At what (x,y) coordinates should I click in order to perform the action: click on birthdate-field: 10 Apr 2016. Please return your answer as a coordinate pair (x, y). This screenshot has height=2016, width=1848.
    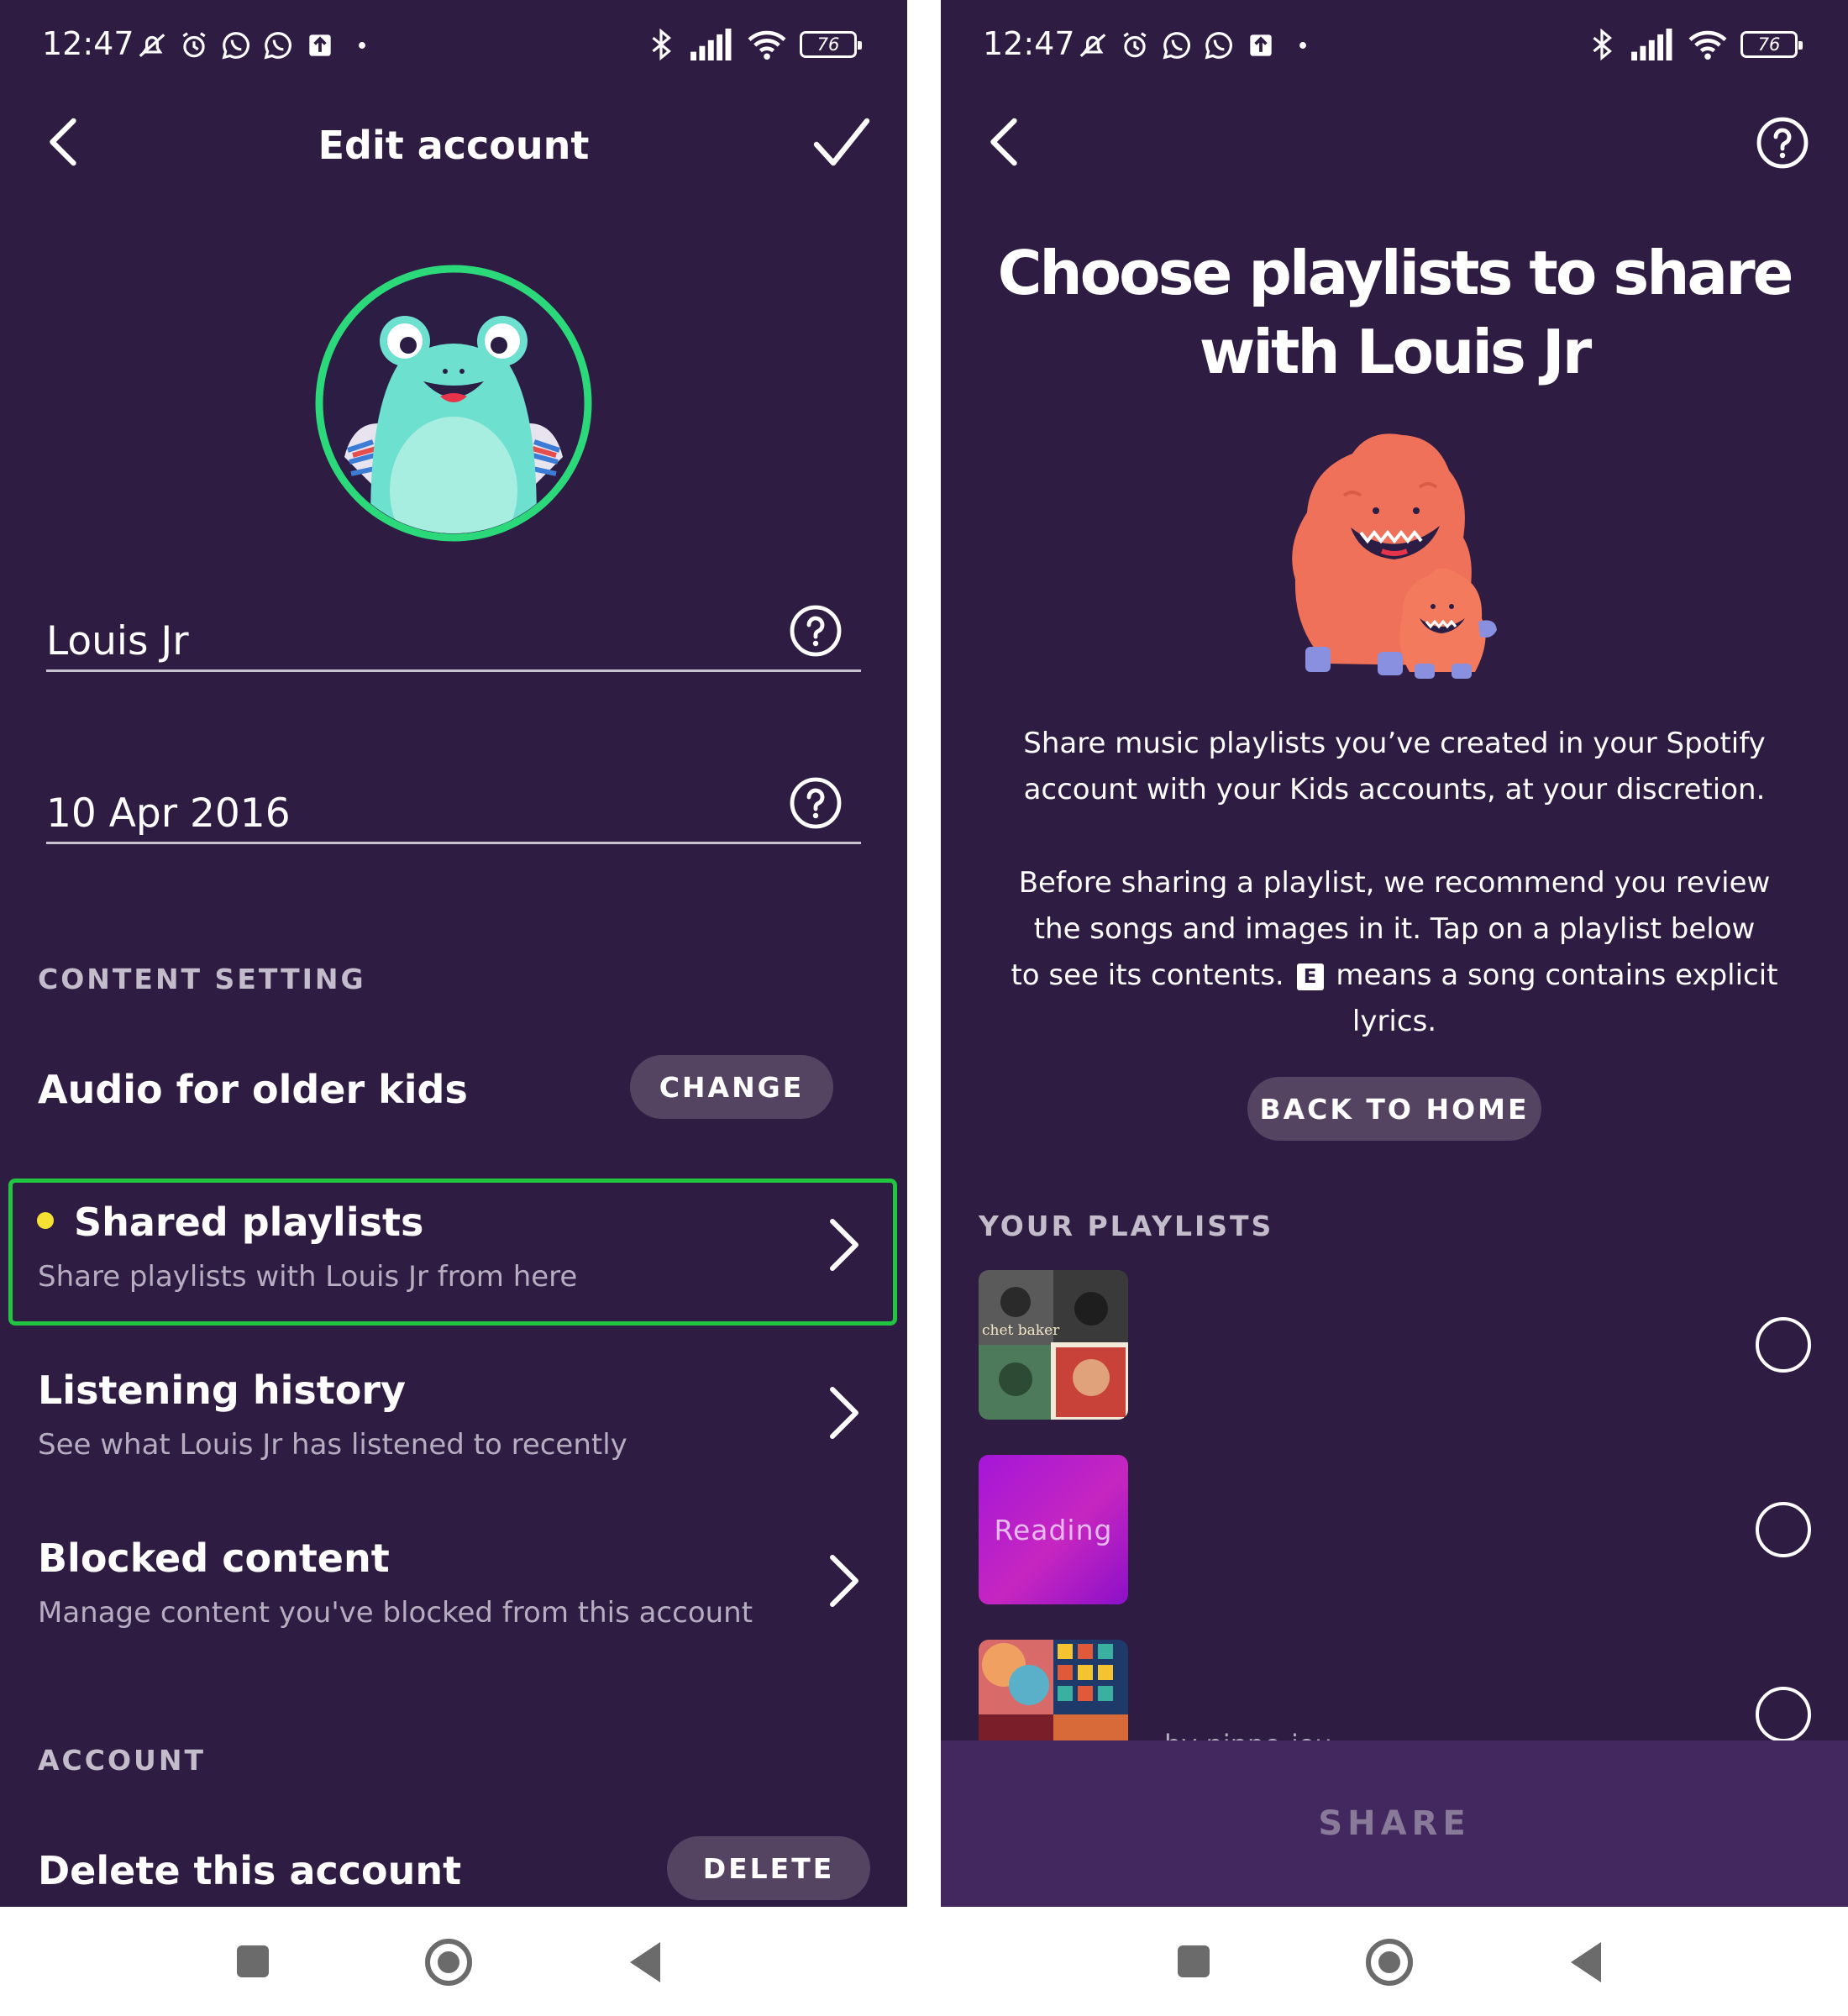
    Looking at the image, I should click on (453, 802).